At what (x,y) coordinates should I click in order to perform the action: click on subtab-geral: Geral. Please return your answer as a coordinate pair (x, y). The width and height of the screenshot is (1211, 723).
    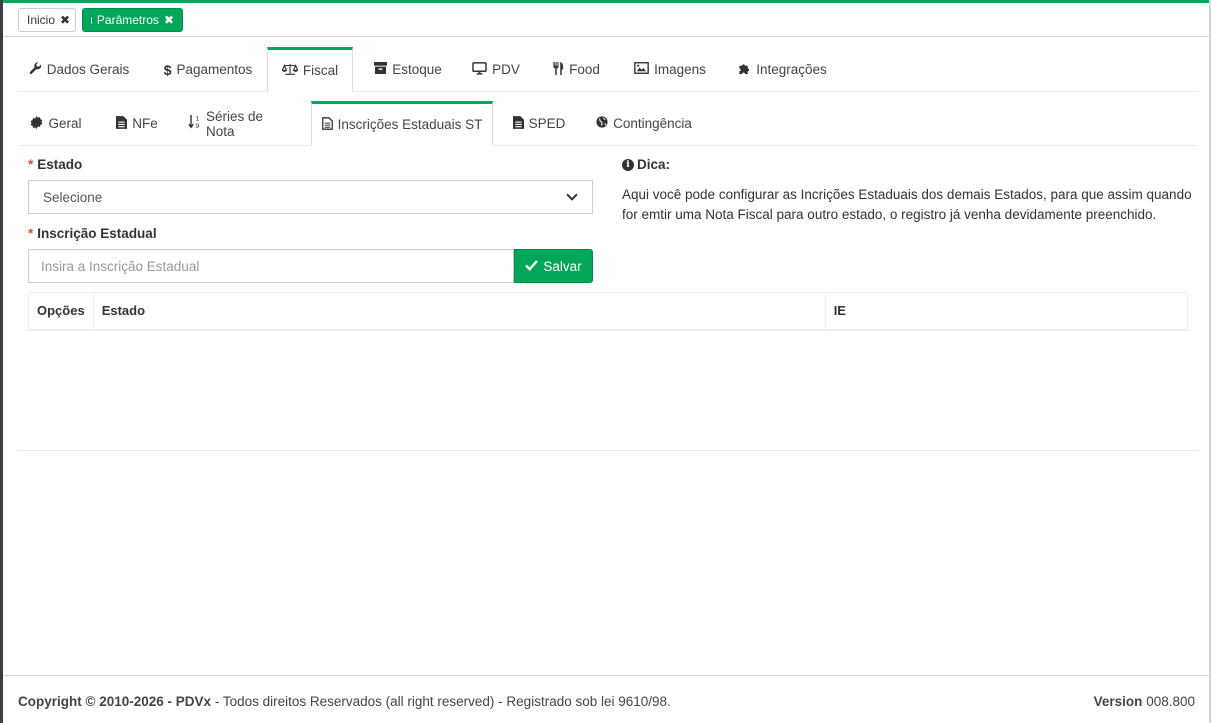
    Looking at the image, I should click on (56, 123).